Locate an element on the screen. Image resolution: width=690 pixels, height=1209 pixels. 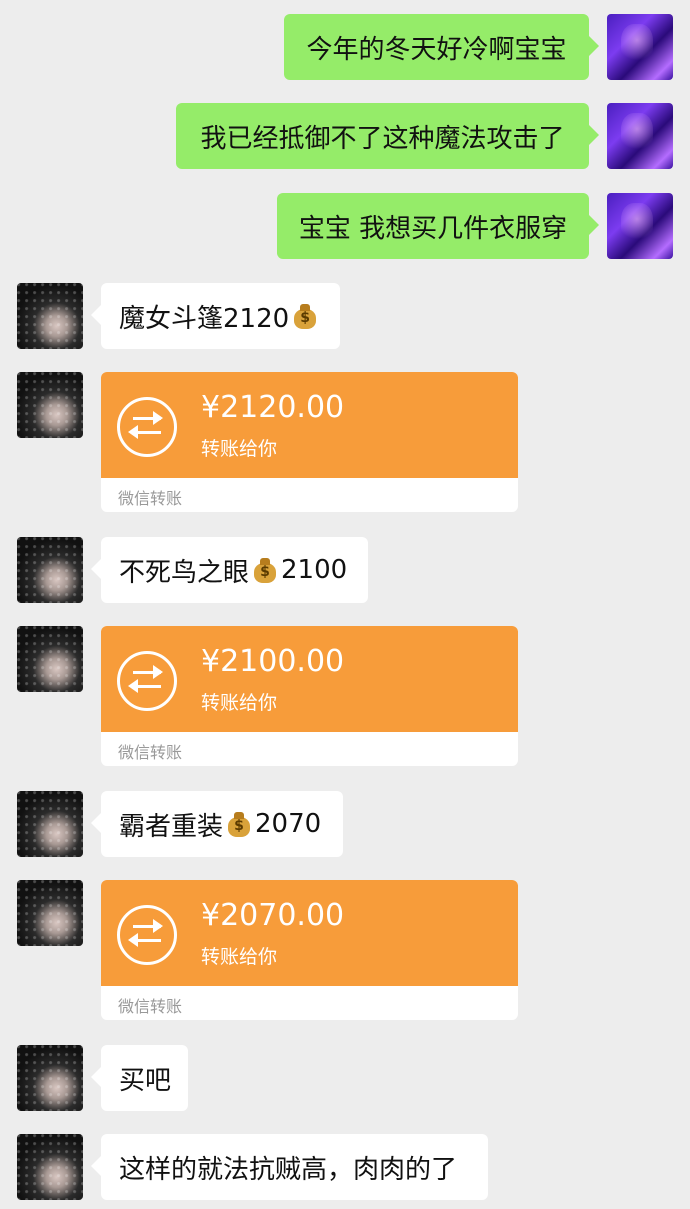
received-message-bubble: 这样的就法抗贼高，肉肉的了 is located at coordinates (289, 1167).